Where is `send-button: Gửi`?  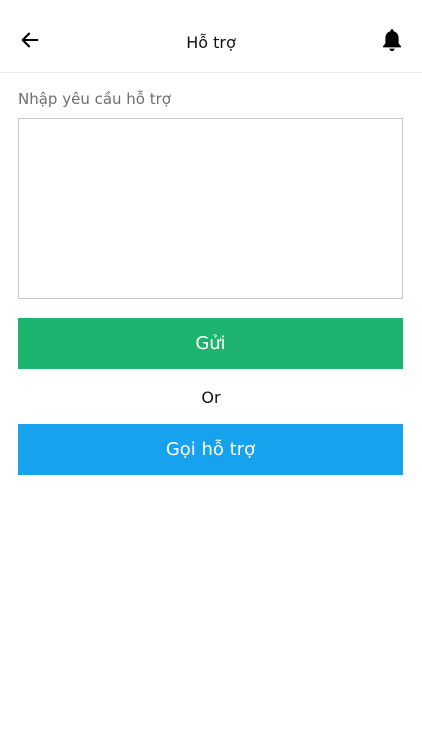
send-button: Gửi is located at coordinates (210, 343).